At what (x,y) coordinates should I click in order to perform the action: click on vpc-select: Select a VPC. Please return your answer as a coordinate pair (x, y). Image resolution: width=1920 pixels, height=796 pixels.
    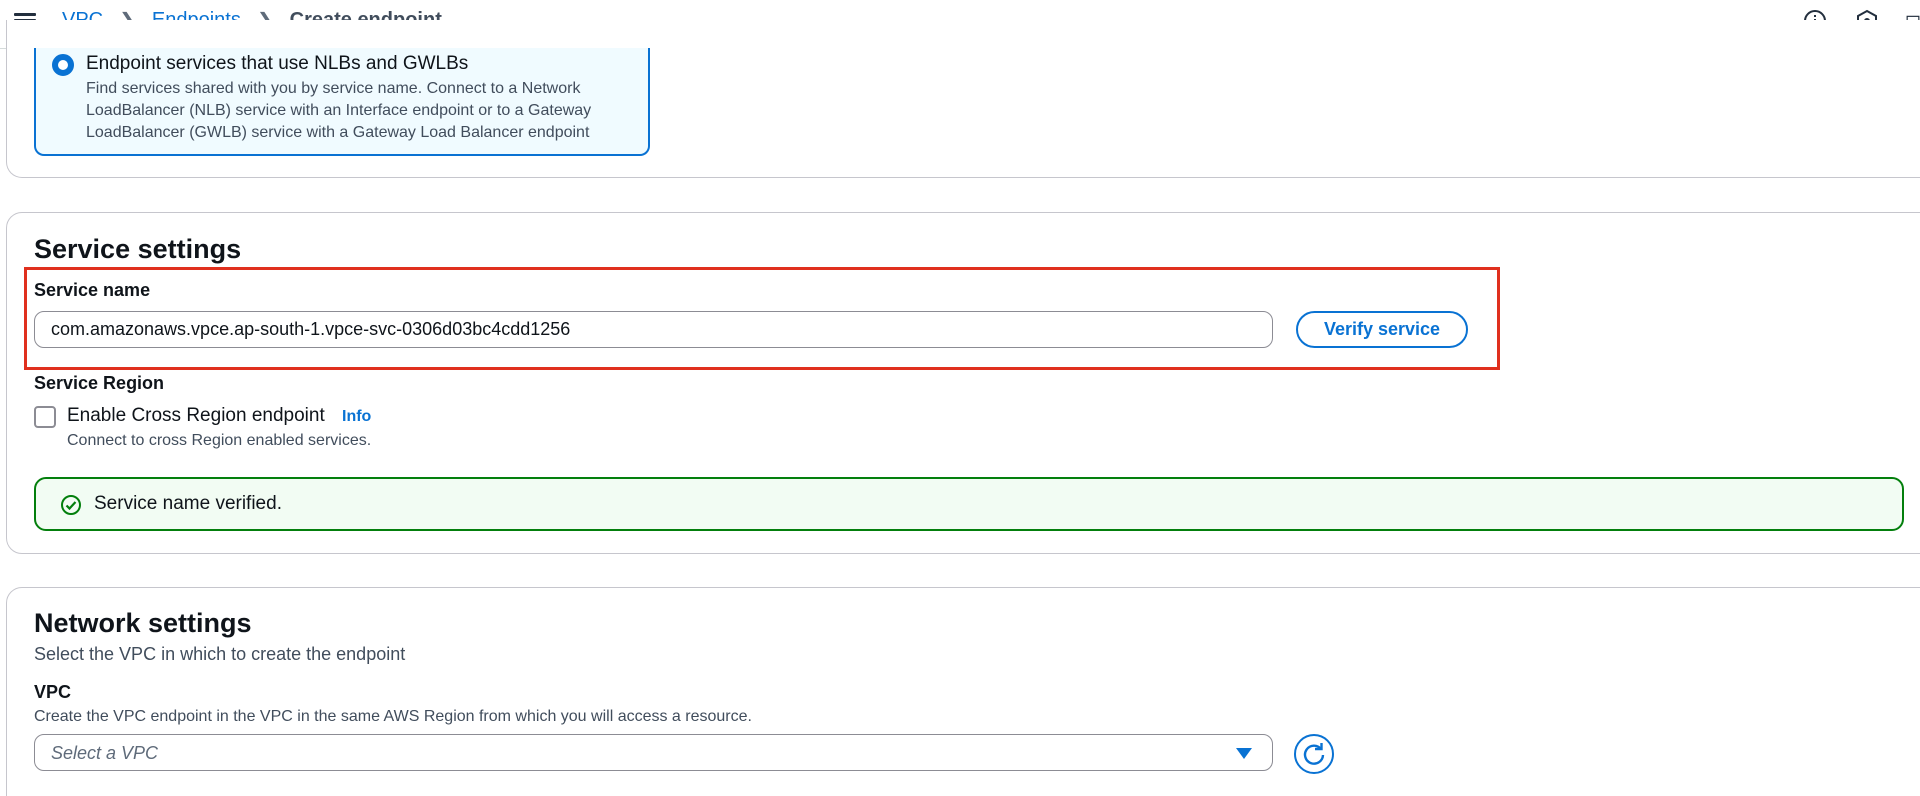
    Looking at the image, I should click on (653, 752).